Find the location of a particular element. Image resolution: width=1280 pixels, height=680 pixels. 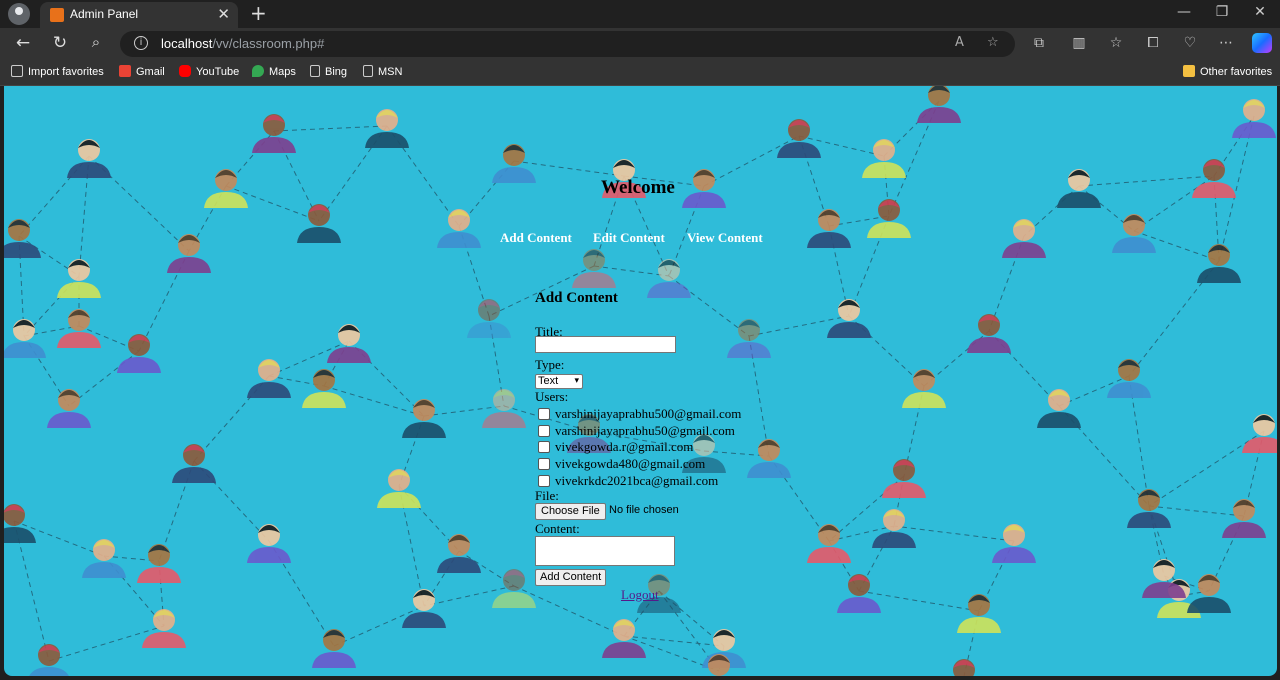

favorite-star-icon: ☆ is located at coordinates (993, 42).